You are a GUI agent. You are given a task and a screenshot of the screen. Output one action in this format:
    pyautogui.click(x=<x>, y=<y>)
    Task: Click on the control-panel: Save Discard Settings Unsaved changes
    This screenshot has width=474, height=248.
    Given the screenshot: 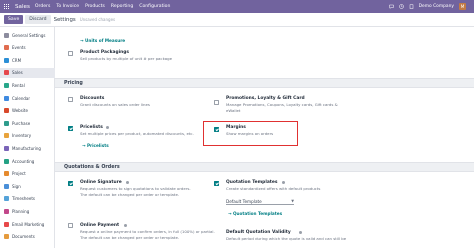 What is the action you would take?
    pyautogui.click(x=237, y=20)
    